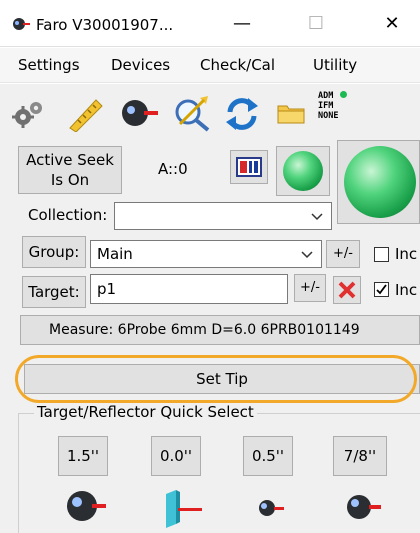 Image resolution: width=420 pixels, height=533 pixels. What do you see at coordinates (140, 65) in the screenshot?
I see `menu-devices: Devices` at bounding box center [140, 65].